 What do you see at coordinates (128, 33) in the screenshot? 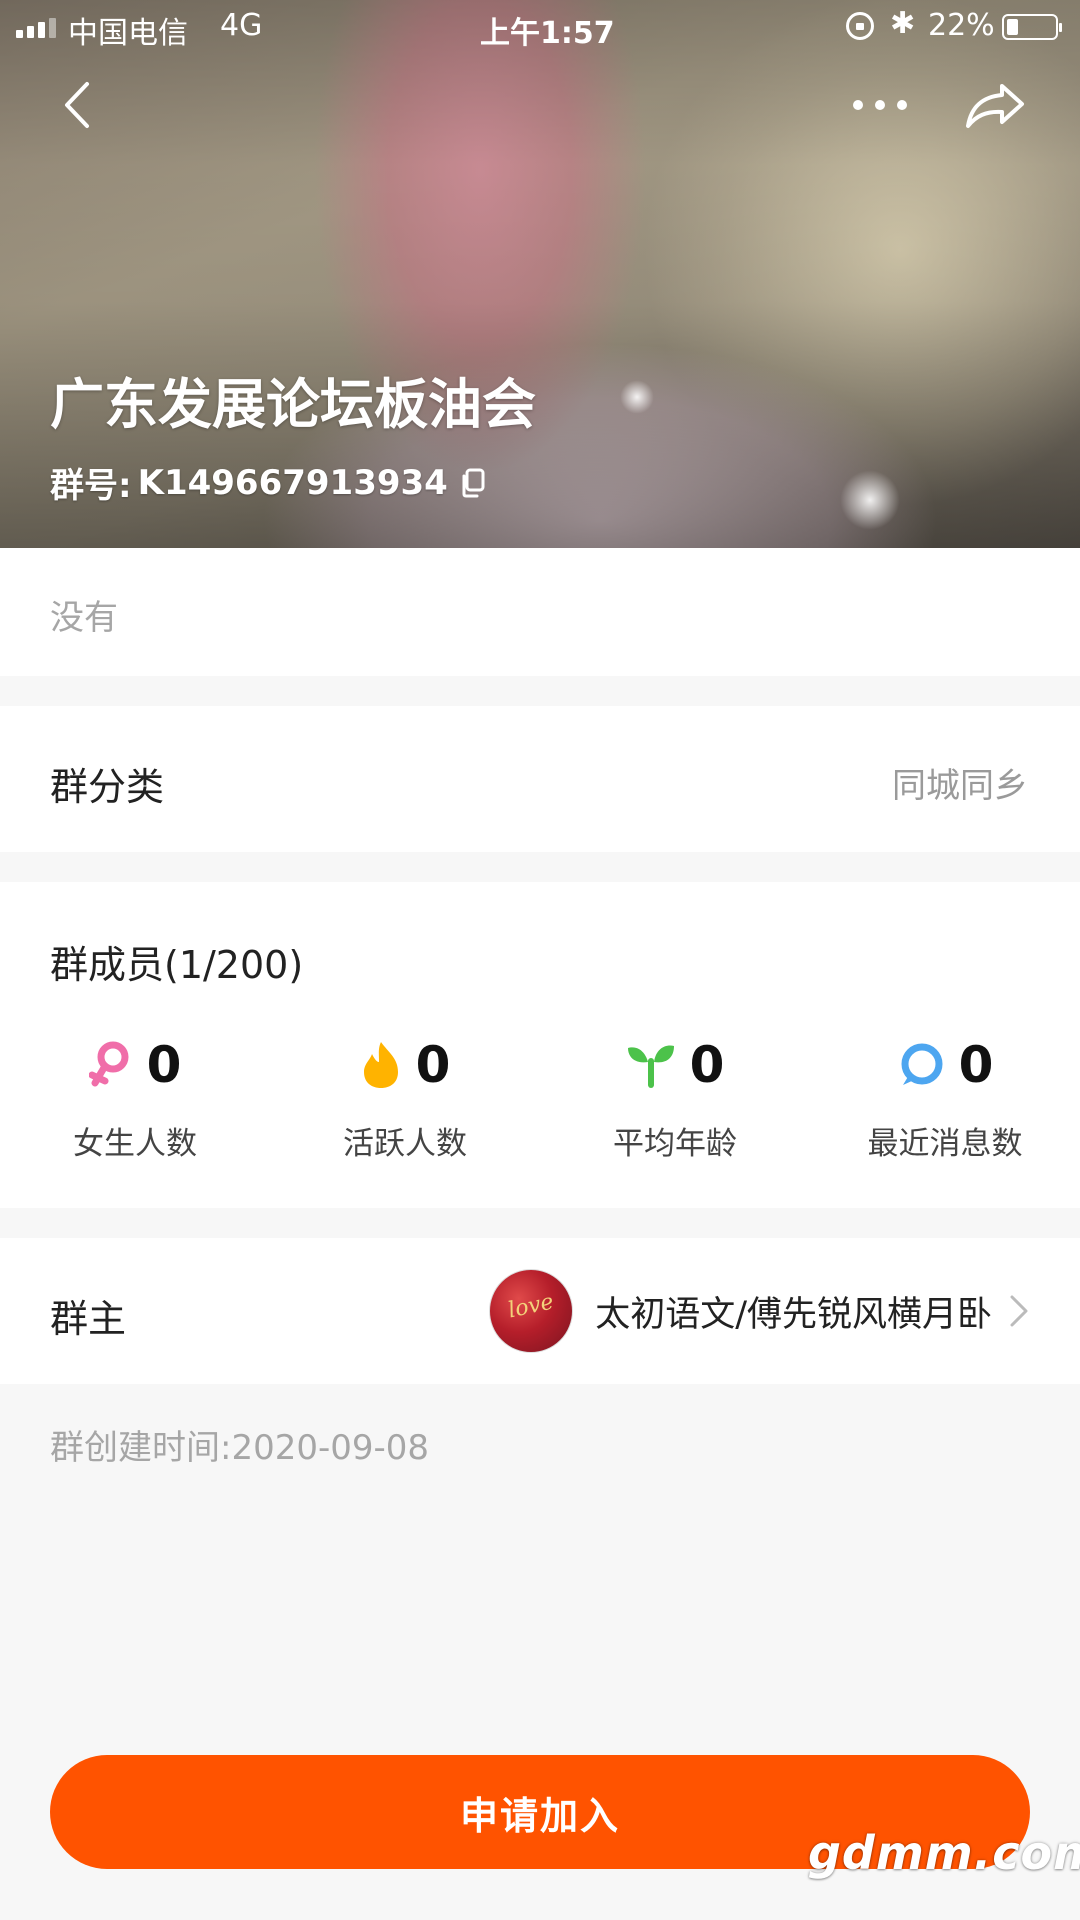
I see `carrier-name: 中国电信` at bounding box center [128, 33].